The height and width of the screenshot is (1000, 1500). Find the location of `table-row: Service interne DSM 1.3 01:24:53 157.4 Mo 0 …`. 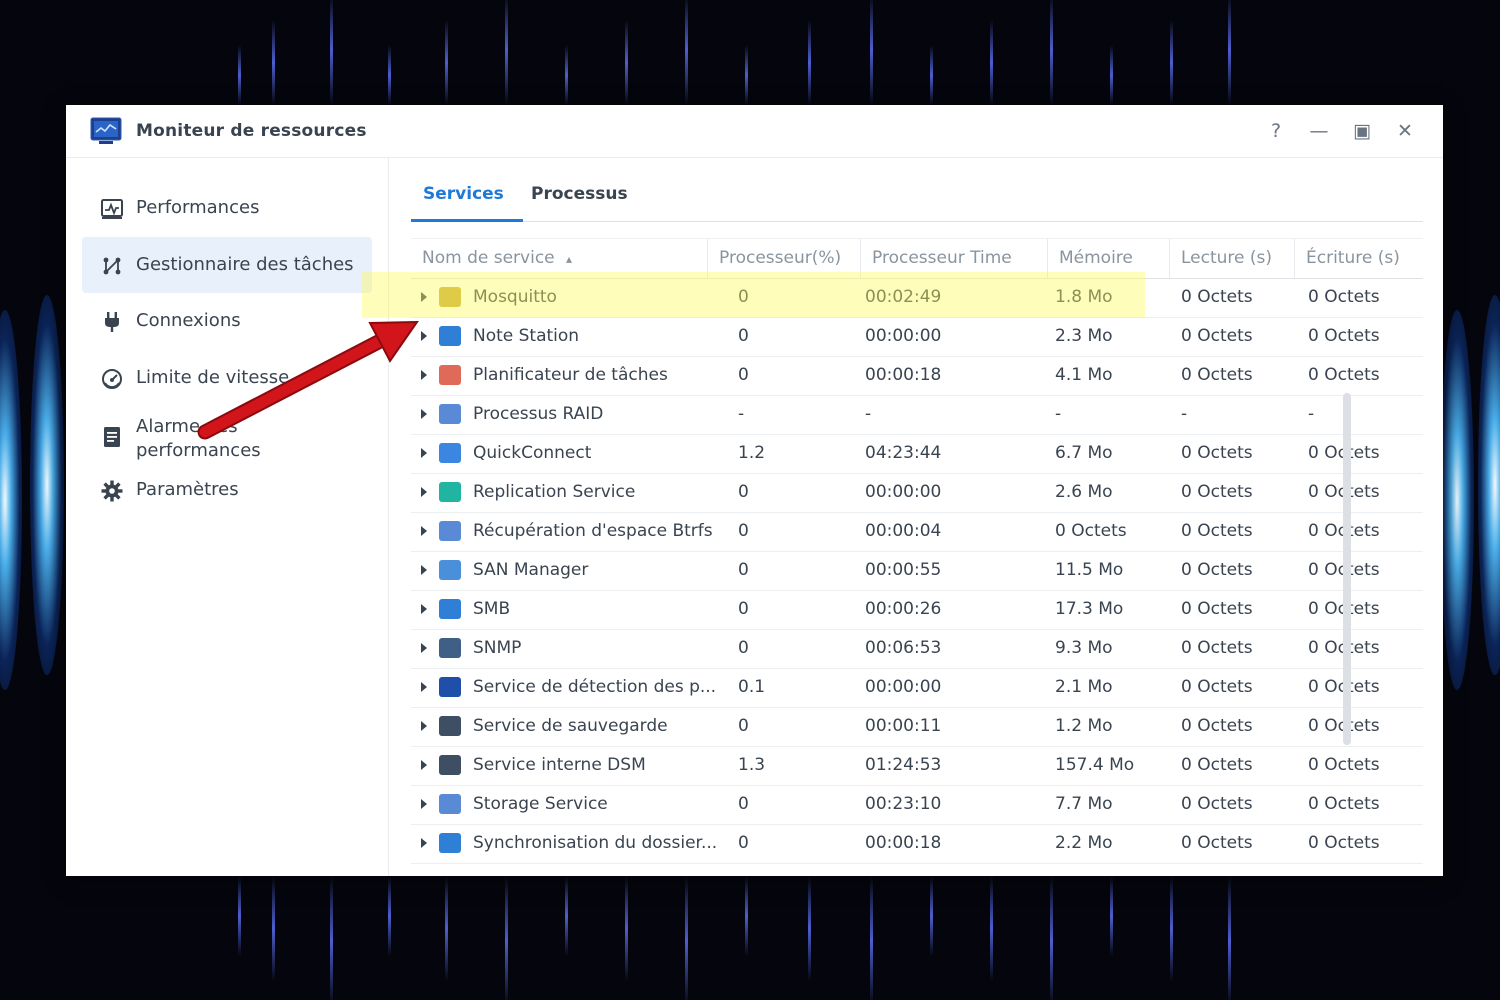

table-row: Service interne DSM 1.3 01:24:53 157.4 Mo 0 … is located at coordinates (917, 766).